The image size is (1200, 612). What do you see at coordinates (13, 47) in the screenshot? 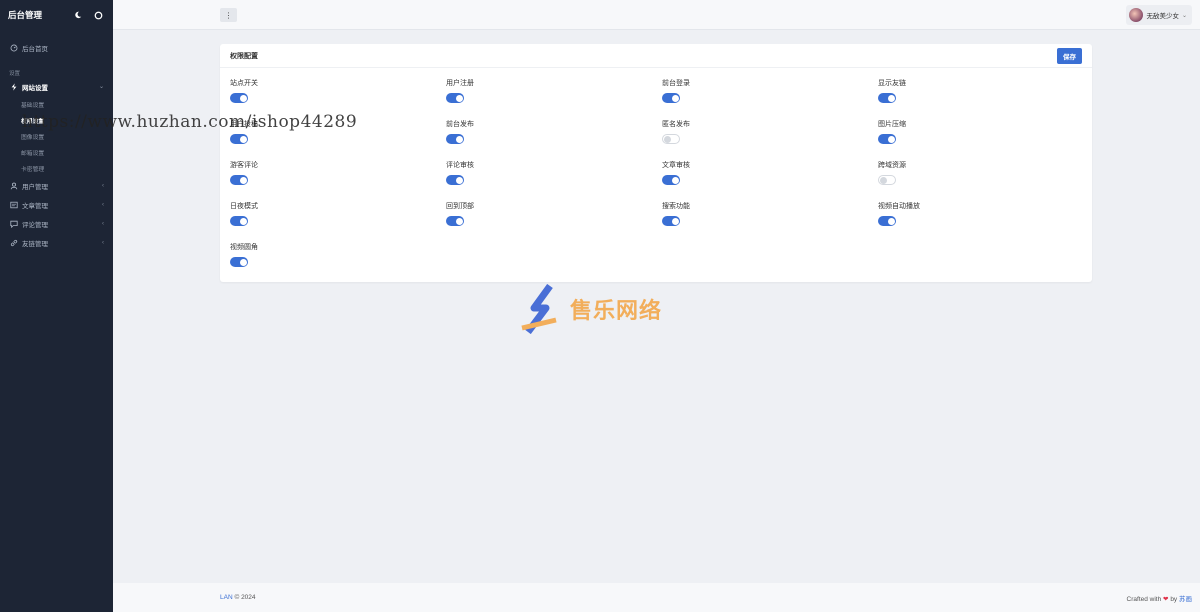
I see `dashboard-icon` at bounding box center [13, 47].